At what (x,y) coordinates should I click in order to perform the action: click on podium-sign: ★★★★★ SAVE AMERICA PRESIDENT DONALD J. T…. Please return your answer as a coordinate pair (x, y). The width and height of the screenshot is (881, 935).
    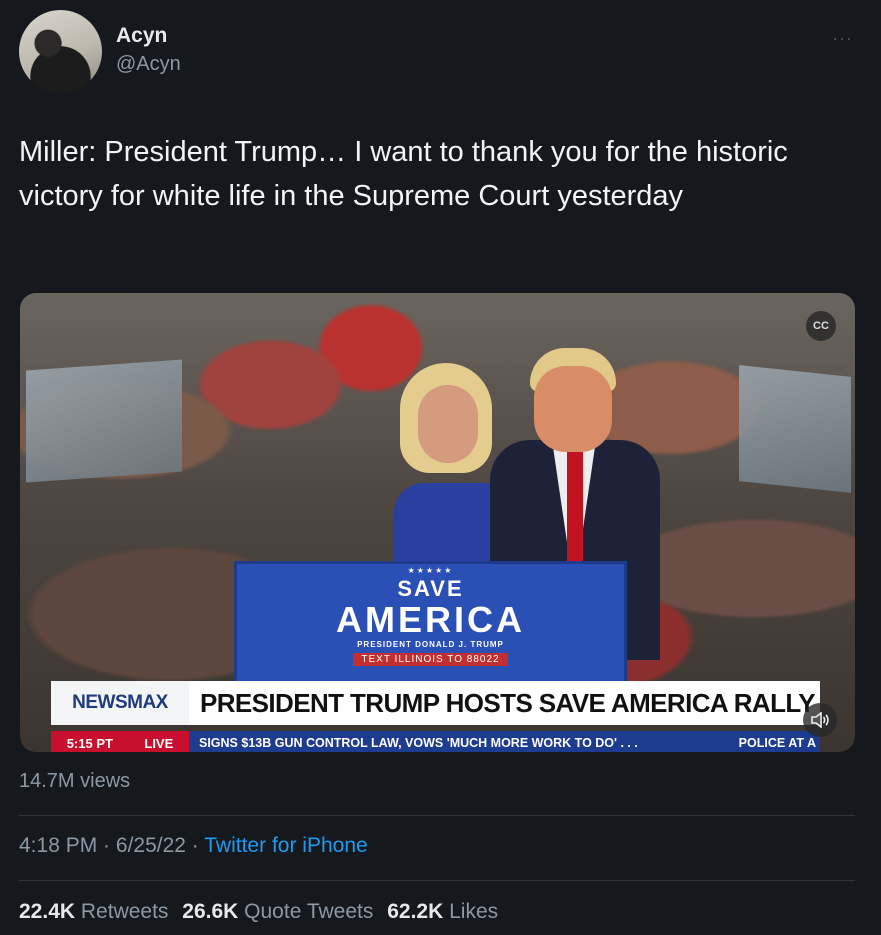
    Looking at the image, I should click on (430, 623).